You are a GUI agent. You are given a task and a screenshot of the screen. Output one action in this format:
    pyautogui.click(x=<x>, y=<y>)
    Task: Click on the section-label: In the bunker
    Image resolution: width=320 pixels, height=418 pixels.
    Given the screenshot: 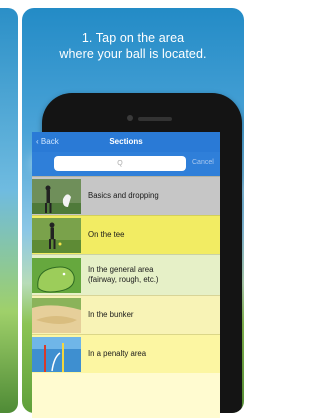 What is the action you would take?
    pyautogui.click(x=111, y=314)
    